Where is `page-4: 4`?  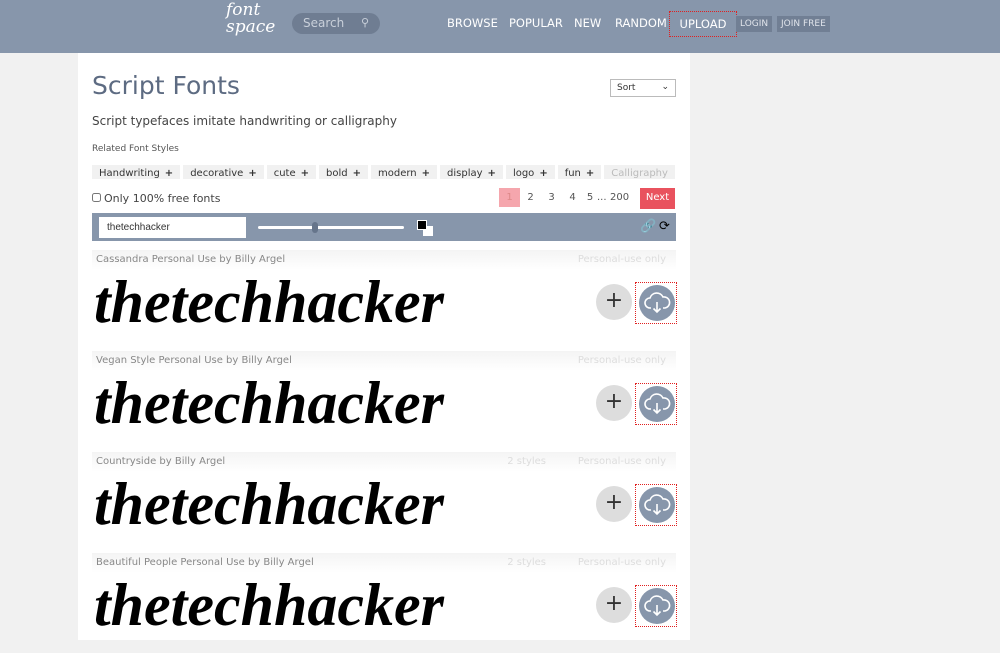 page-4: 4 is located at coordinates (572, 197).